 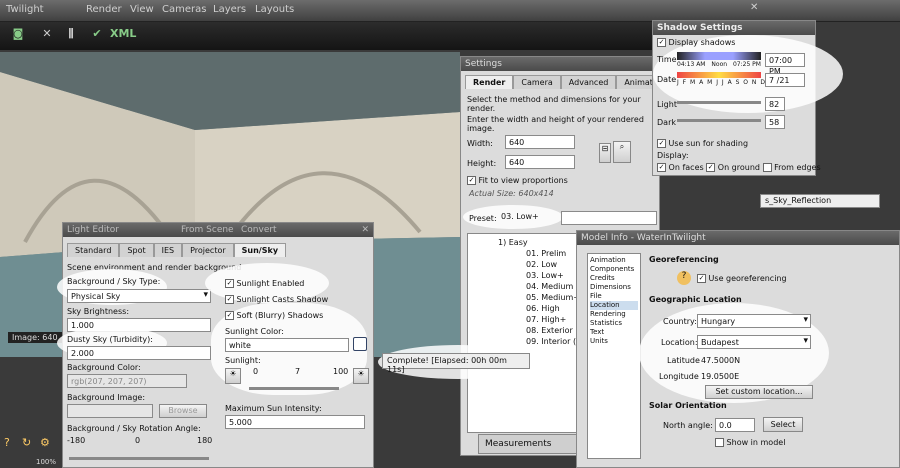 I want to click on on-ground-label: On ground, so click(x=738, y=167).